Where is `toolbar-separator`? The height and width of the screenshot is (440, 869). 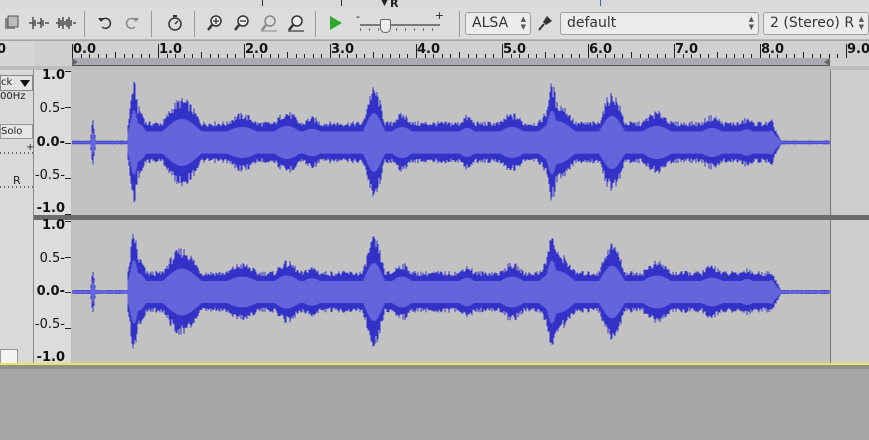
toolbar-separator is located at coordinates (194, 24).